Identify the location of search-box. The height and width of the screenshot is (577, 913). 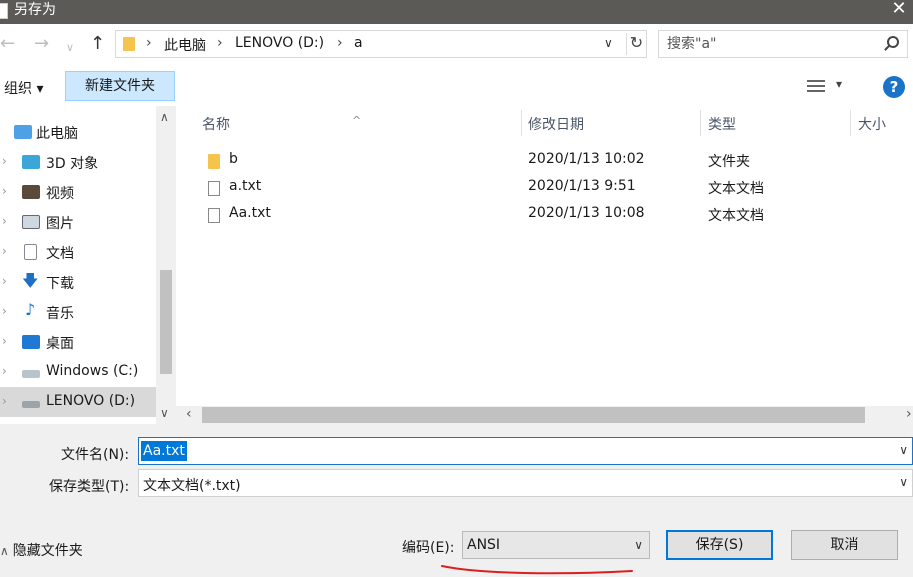
(783, 44).